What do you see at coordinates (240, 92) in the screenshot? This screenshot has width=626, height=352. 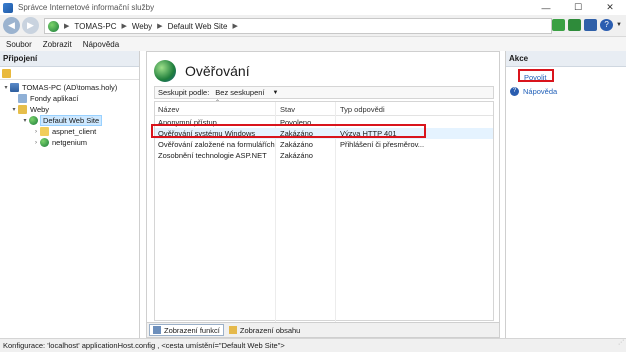 I see `group-by-value: Bez seskupení` at bounding box center [240, 92].